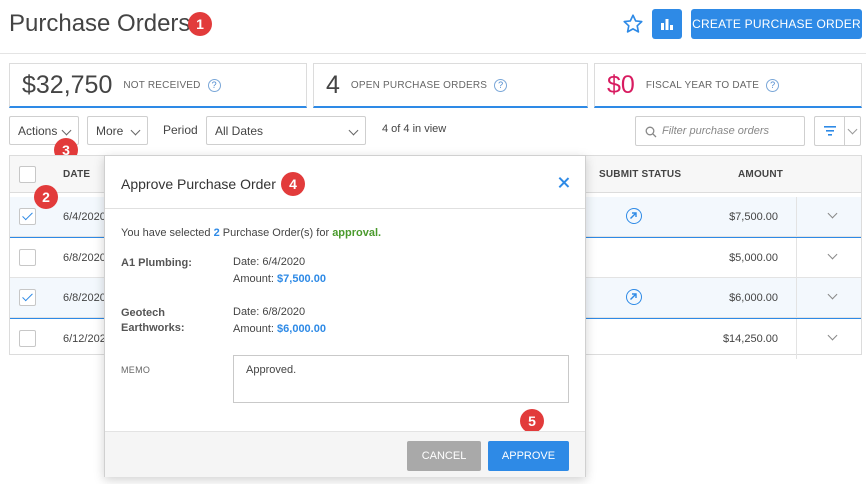 This screenshot has height=484, width=866. Describe the element at coordinates (27, 174) in the screenshot. I see `select-all-checkbox` at that location.